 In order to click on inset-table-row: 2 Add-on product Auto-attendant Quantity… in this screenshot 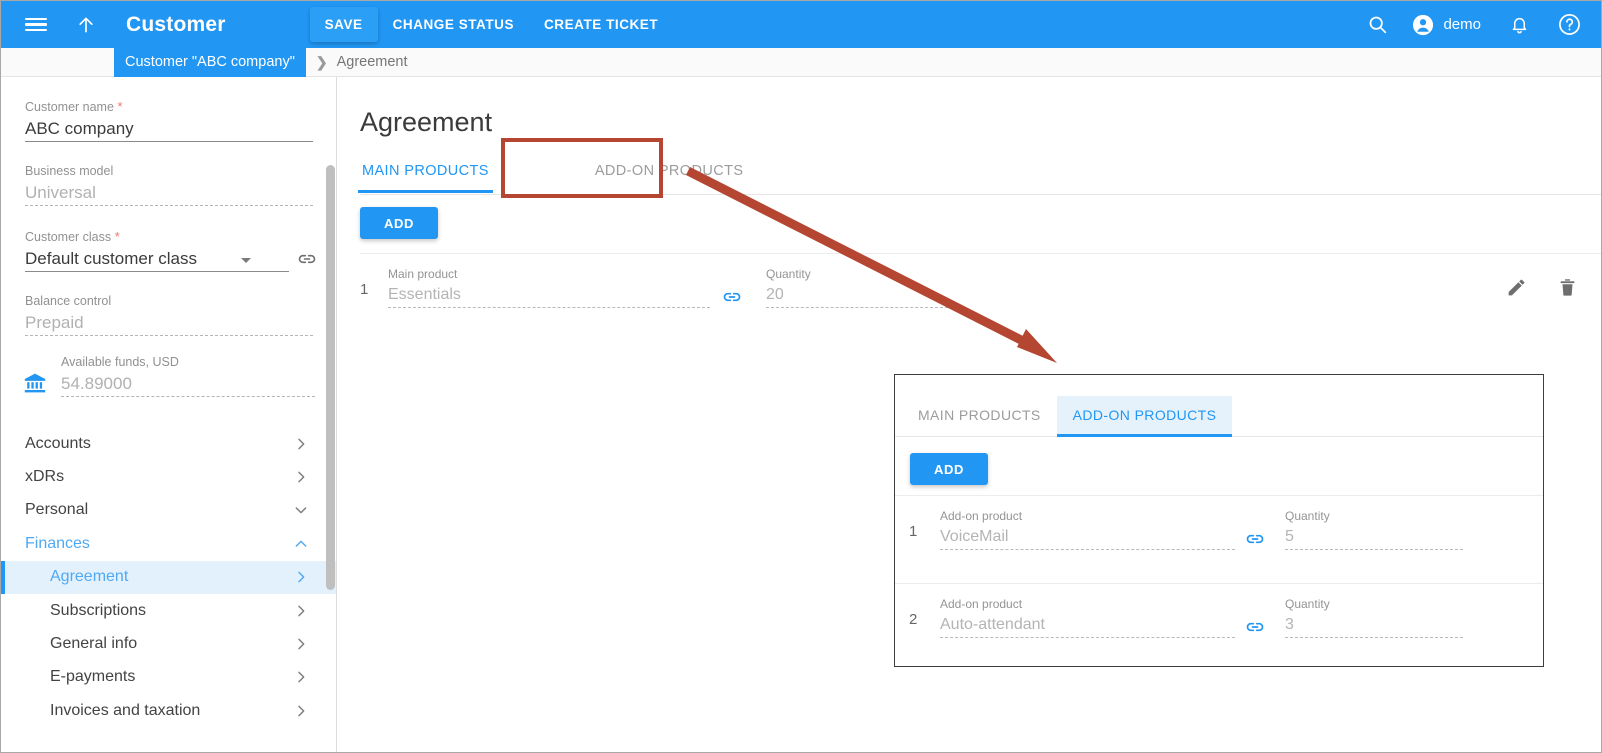, I will do `click(1226, 614)`.